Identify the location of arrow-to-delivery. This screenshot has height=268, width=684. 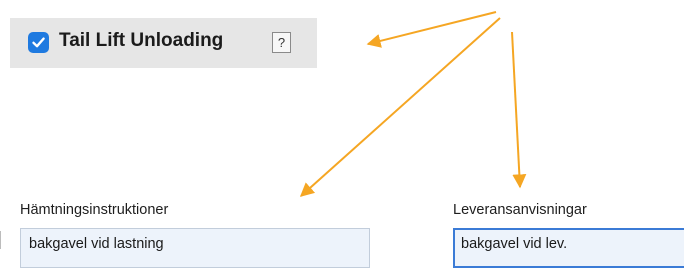
(519, 110).